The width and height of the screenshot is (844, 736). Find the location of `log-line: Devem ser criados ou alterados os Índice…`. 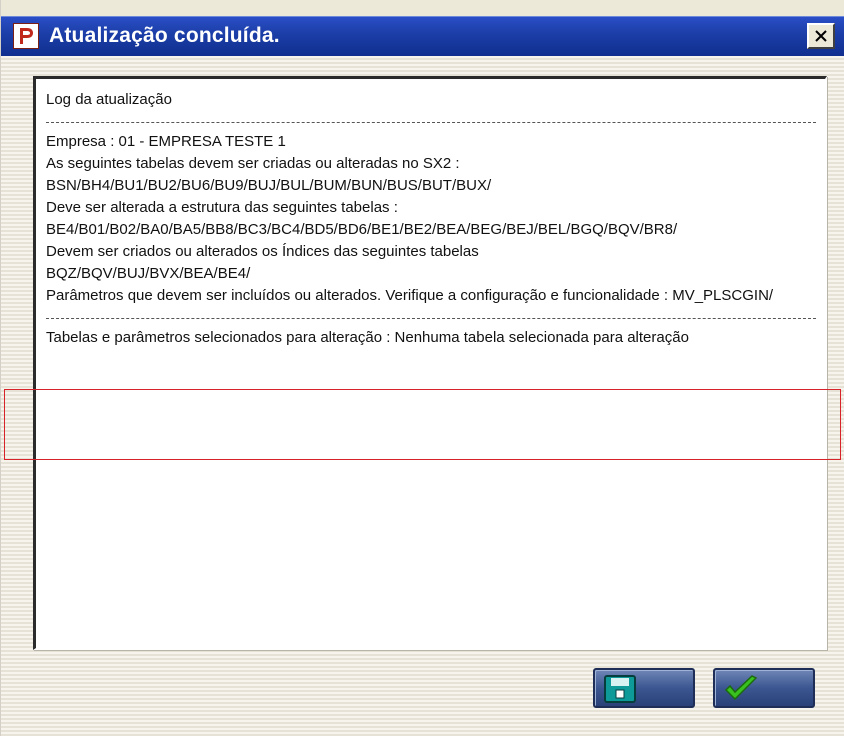

log-line: Devem ser criados ou alterados os Índice… is located at coordinates (262, 251).